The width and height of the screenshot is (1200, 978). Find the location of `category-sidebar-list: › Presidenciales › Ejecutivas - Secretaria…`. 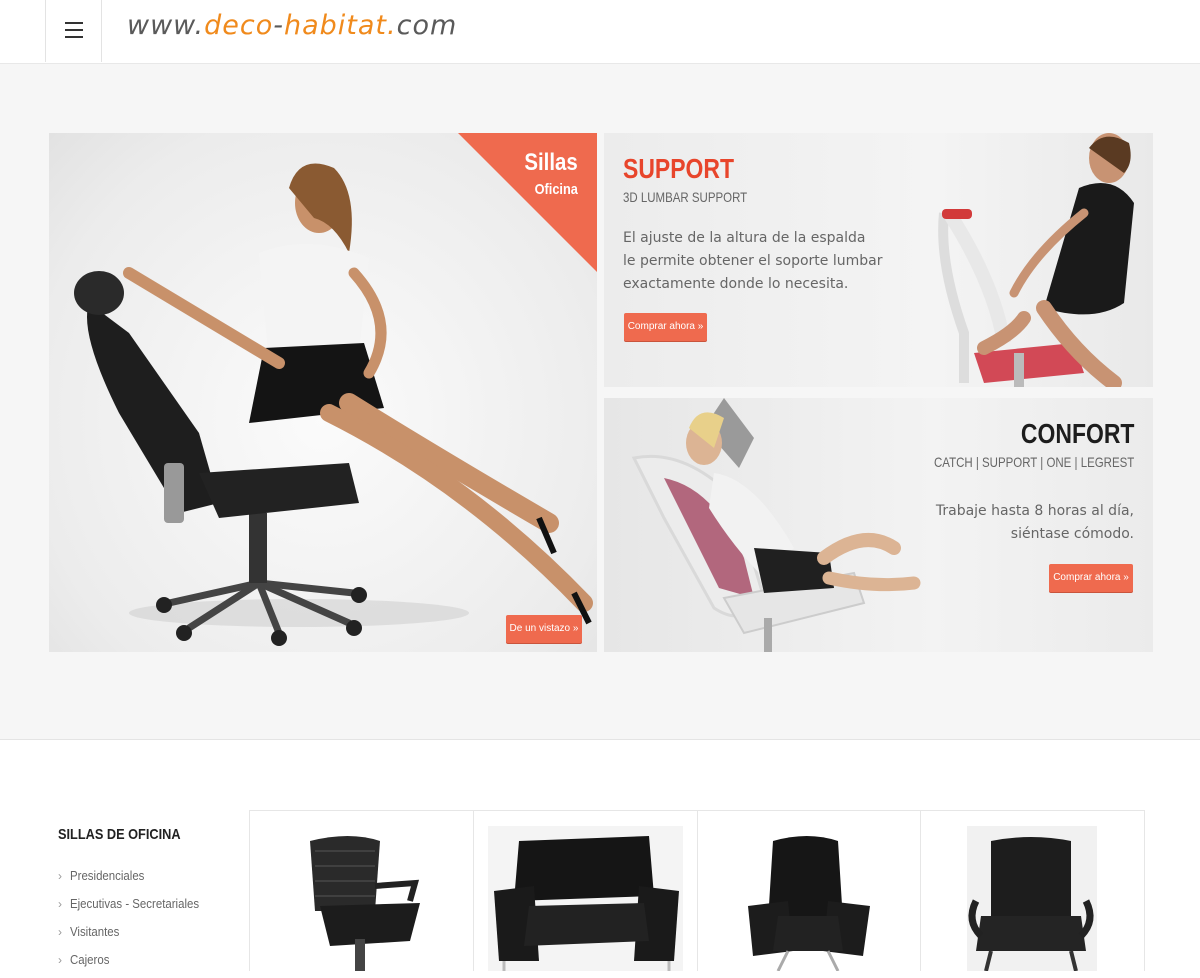

category-sidebar-list: › Presidenciales › Ejecutivas - Secretaria… is located at coordinates (137, 922).